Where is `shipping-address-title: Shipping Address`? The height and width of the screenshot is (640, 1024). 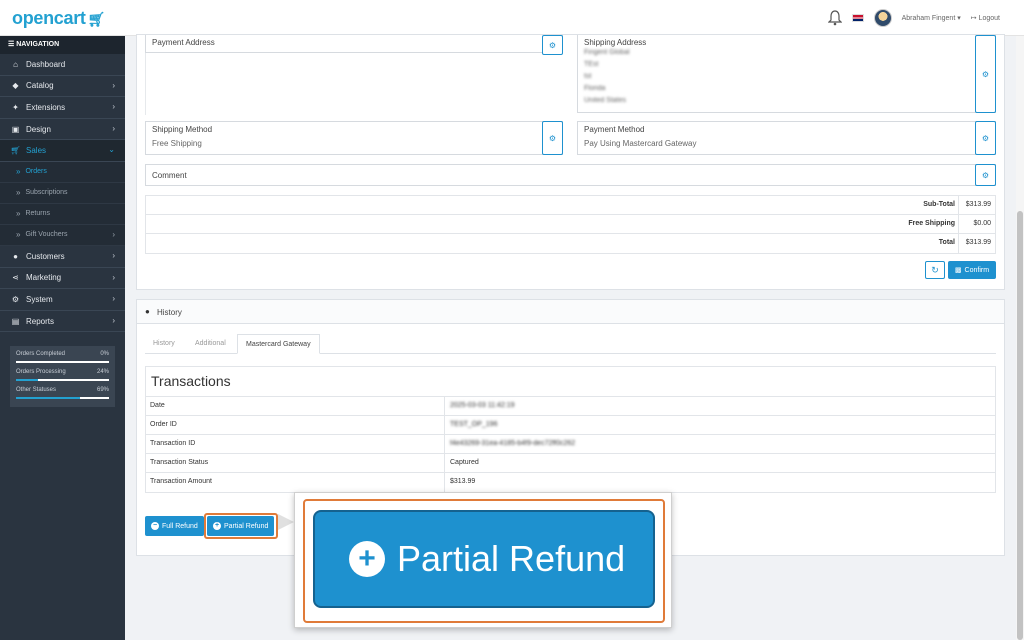
shipping-address-title: Shipping Address is located at coordinates (615, 42).